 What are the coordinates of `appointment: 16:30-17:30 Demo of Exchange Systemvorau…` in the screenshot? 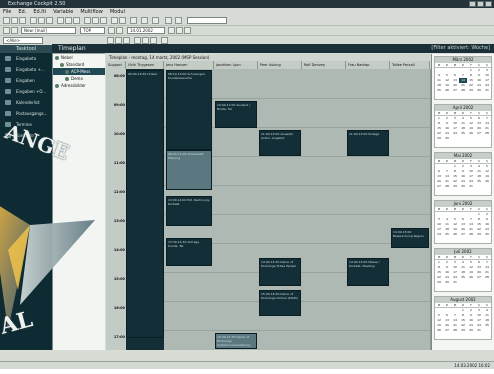 It's located at (236, 341).